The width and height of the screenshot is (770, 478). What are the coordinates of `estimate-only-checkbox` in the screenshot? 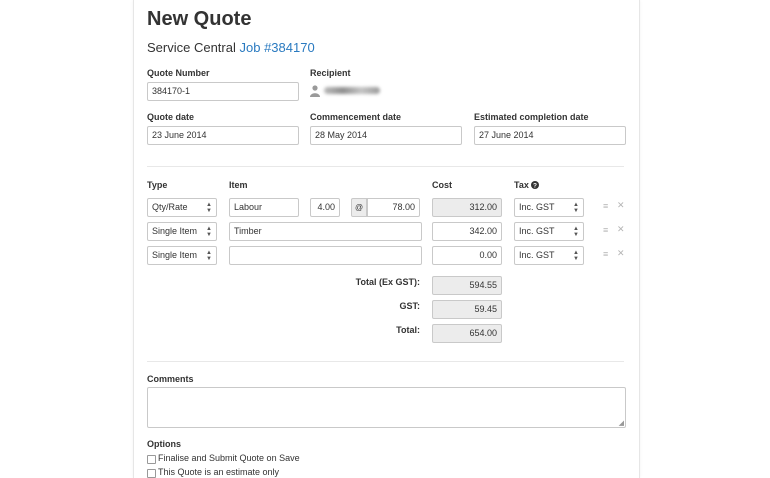 It's located at (151, 473).